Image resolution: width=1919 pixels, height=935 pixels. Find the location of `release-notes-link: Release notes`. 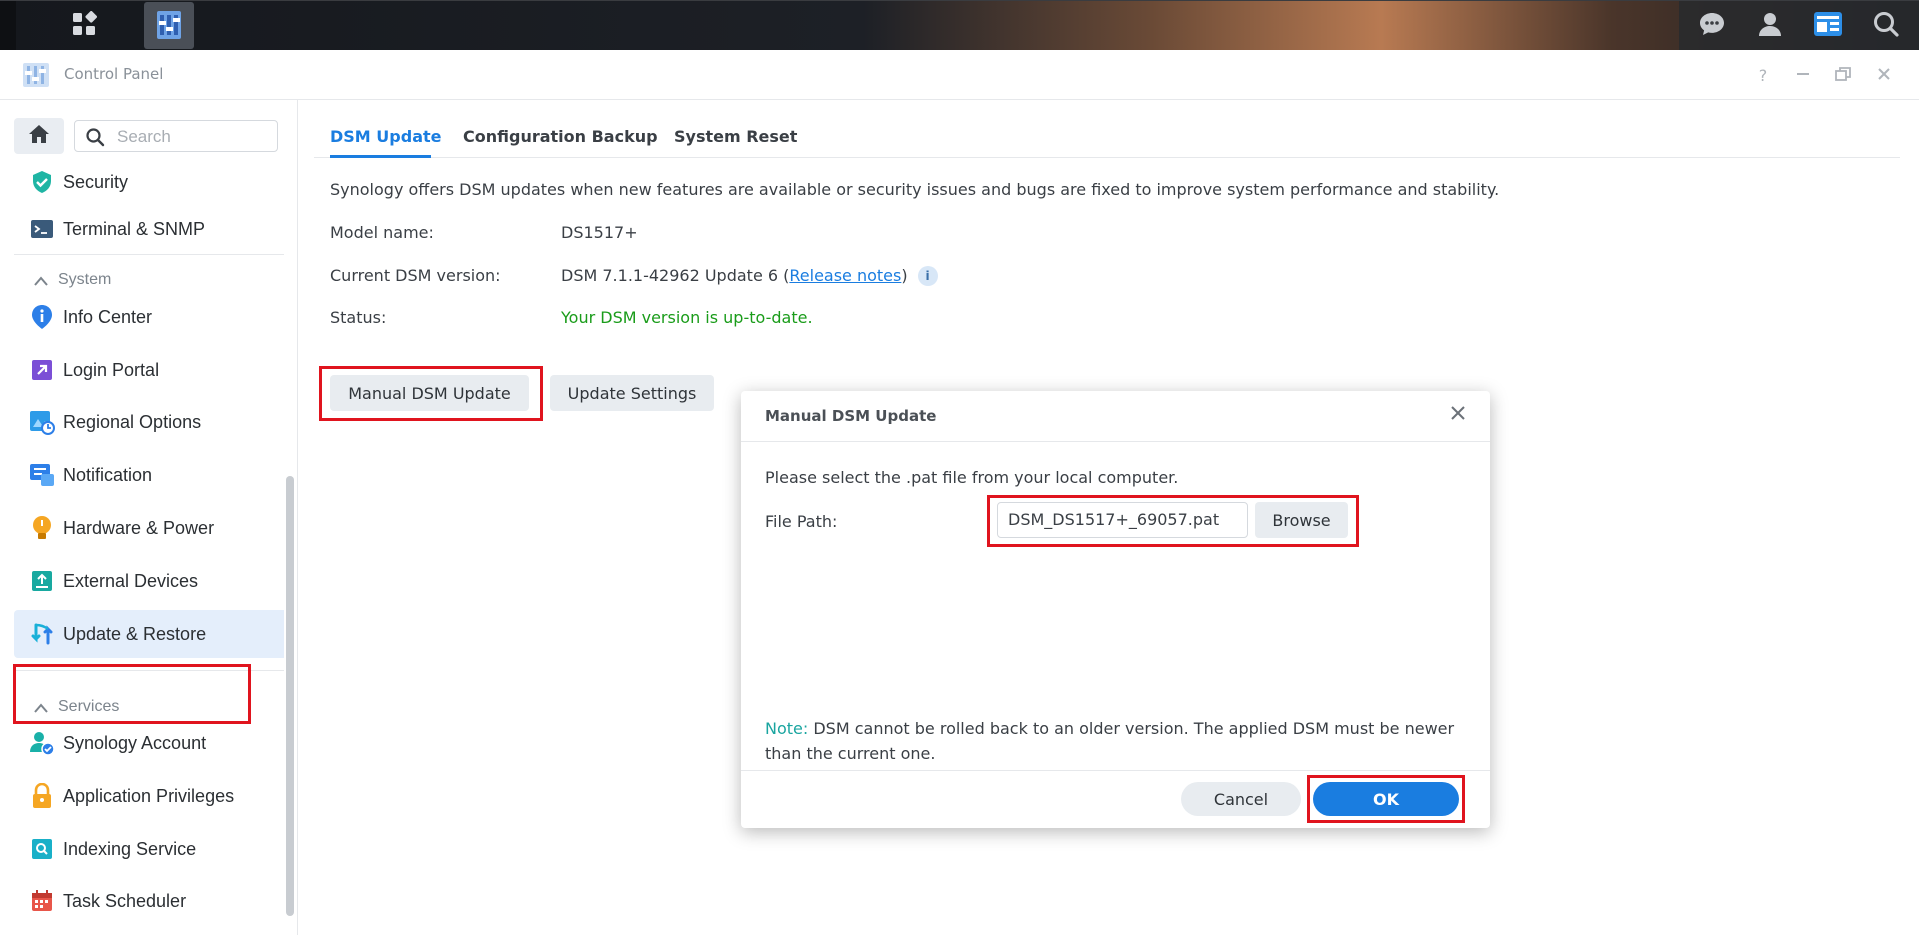

release-notes-link: Release notes is located at coordinates (845, 275).